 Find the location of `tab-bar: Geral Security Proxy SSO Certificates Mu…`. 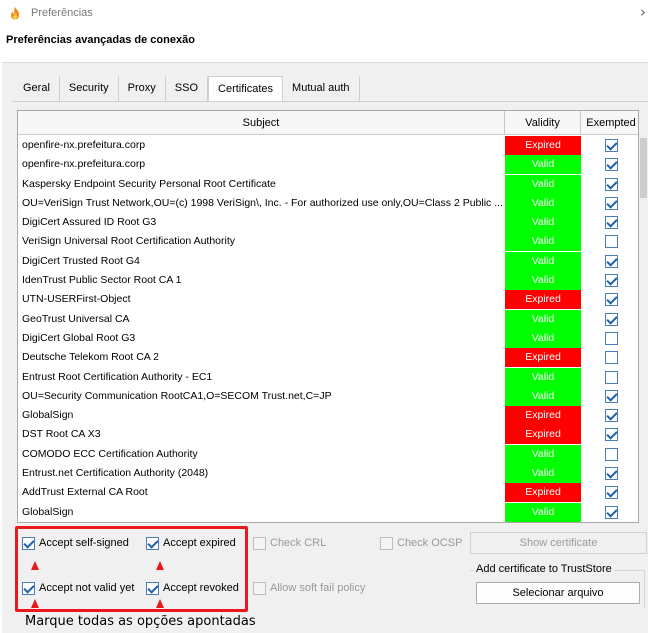

tab-bar: Geral Security Proxy SSO Certificates Mu… is located at coordinates (187, 88).